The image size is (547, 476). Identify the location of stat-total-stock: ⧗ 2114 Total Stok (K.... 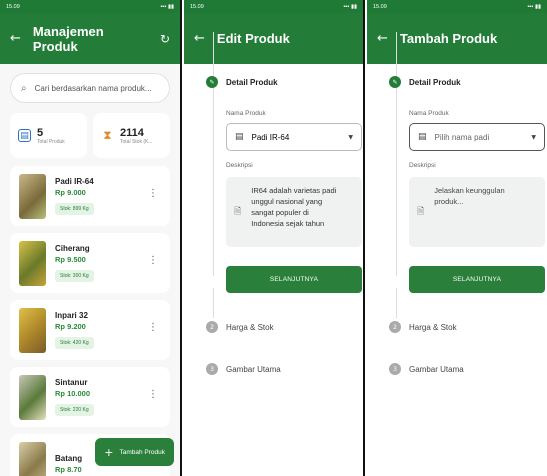
(131, 135).